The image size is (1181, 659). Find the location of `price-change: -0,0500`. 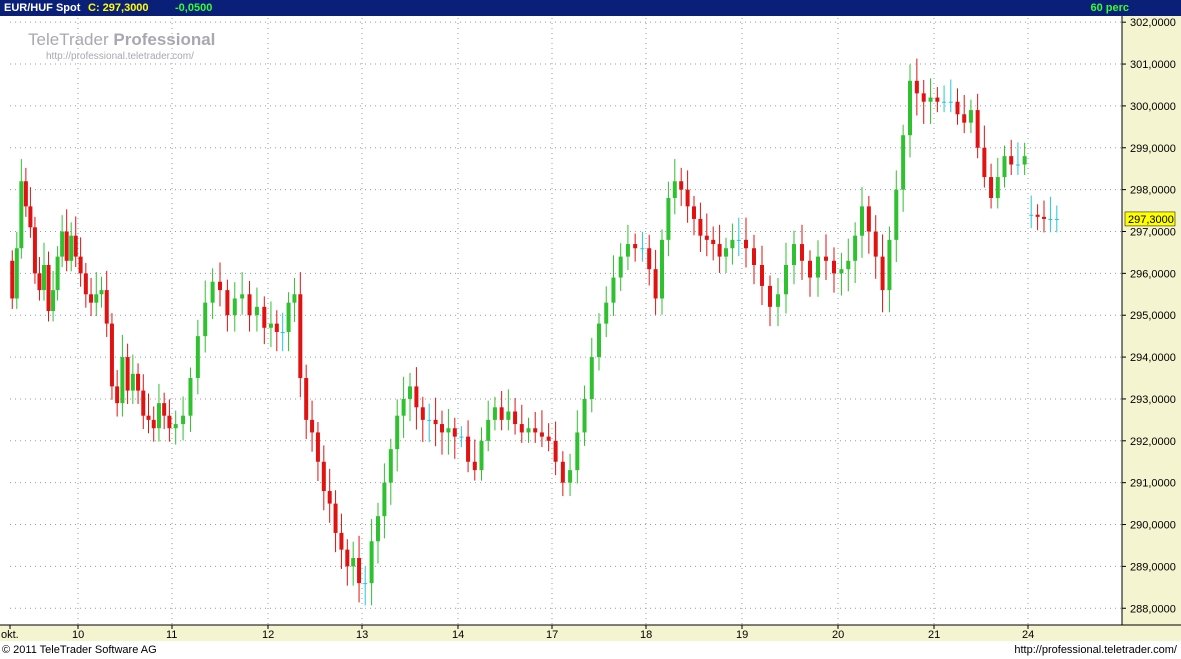

price-change: -0,0500 is located at coordinates (194, 8).